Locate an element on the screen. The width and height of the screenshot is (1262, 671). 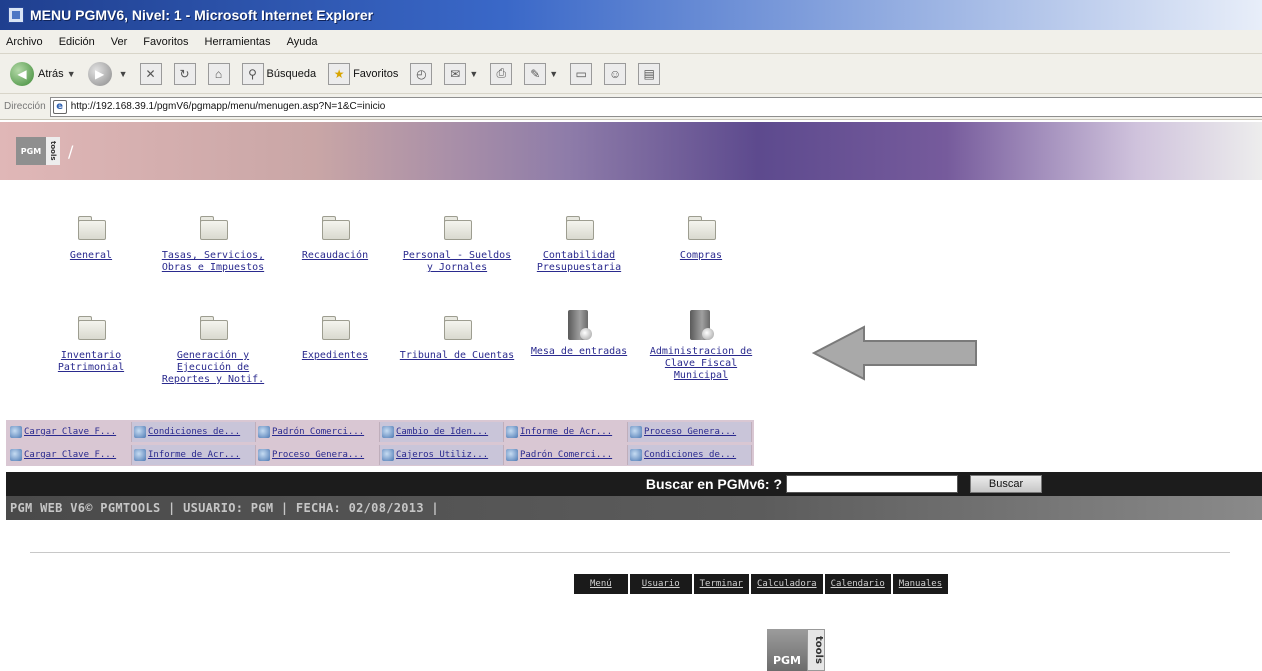
favorites-button: ★ Favoritos is located at coordinates (363, 73).